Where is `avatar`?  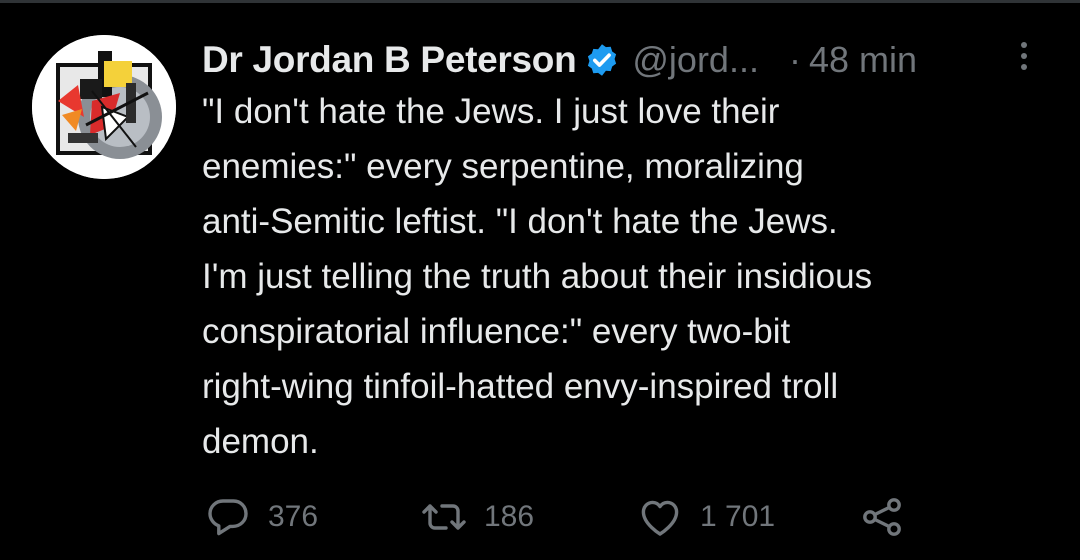
avatar is located at coordinates (104, 107).